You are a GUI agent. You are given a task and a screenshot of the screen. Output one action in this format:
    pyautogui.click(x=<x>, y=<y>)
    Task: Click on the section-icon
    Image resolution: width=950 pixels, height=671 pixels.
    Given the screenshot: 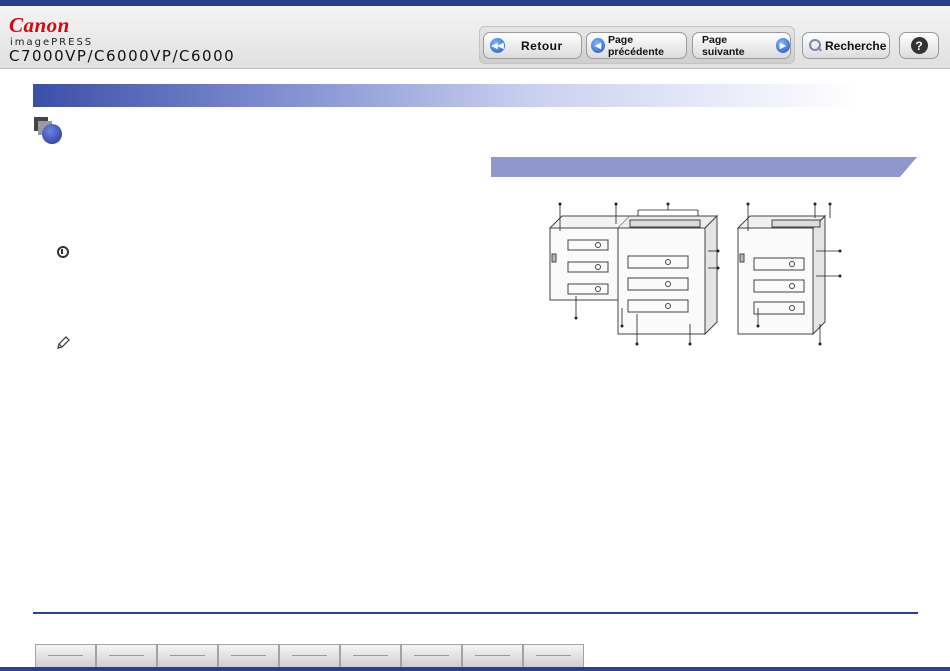 What is the action you would take?
    pyautogui.click(x=49, y=131)
    